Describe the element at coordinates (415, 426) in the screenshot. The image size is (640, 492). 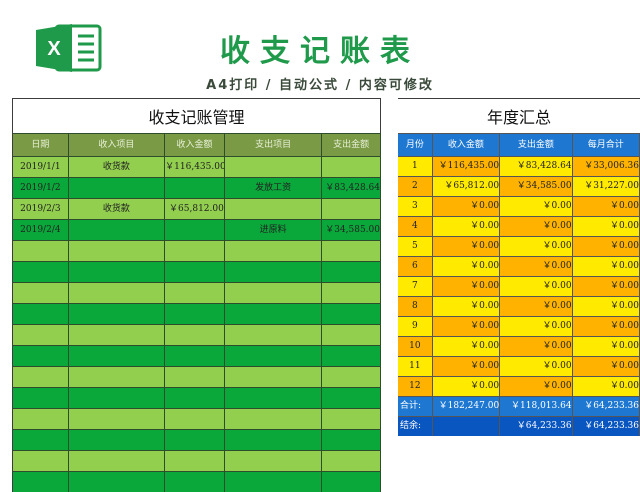
I see `balance-label: 结余:` at that location.